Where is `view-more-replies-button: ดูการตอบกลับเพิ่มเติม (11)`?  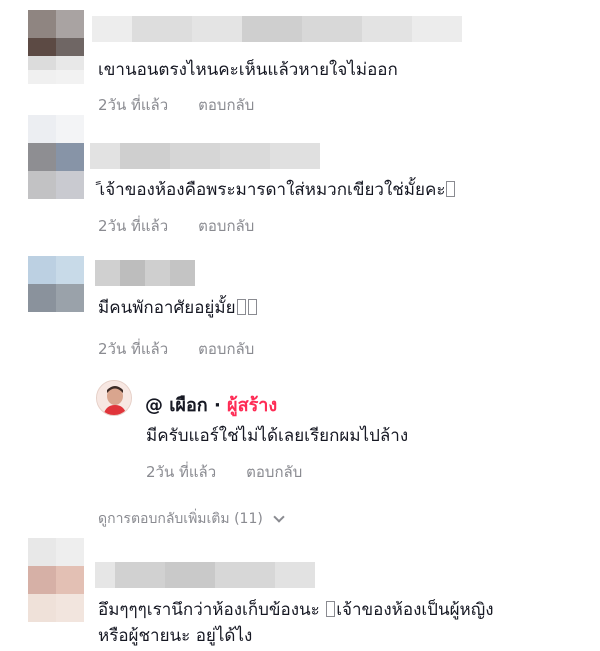
view-more-replies-button: ดูการตอบกลับเพิ่มเติม (11) is located at coordinates (191, 519).